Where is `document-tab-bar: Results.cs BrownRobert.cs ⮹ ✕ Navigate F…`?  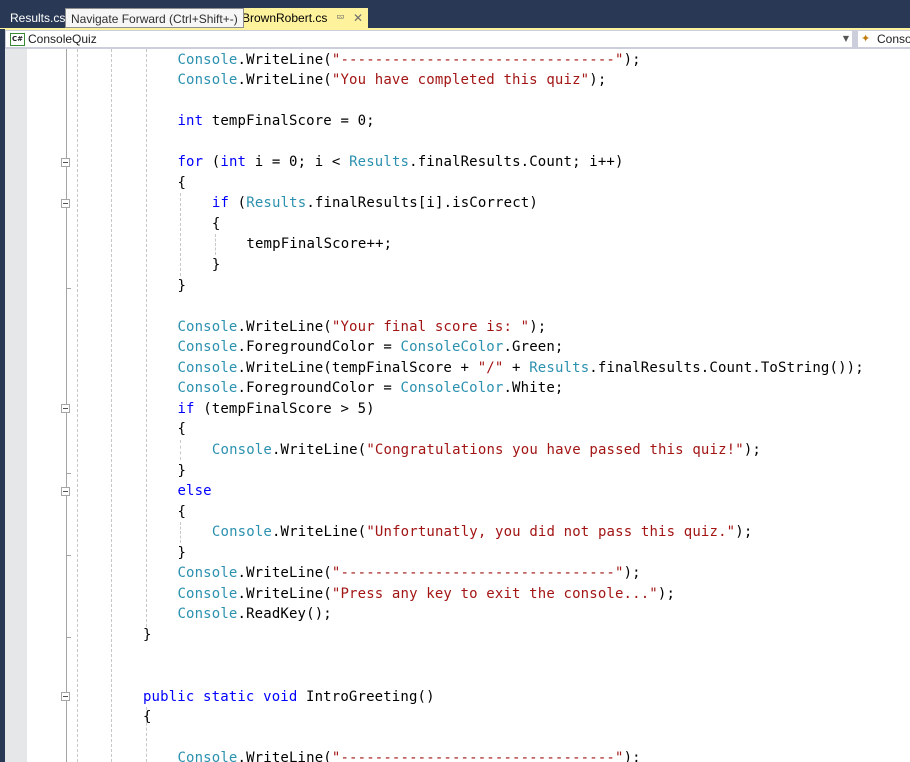
document-tab-bar: Results.cs BrownRobert.cs ⮹ ✕ Navigate F… is located at coordinates (455, 14).